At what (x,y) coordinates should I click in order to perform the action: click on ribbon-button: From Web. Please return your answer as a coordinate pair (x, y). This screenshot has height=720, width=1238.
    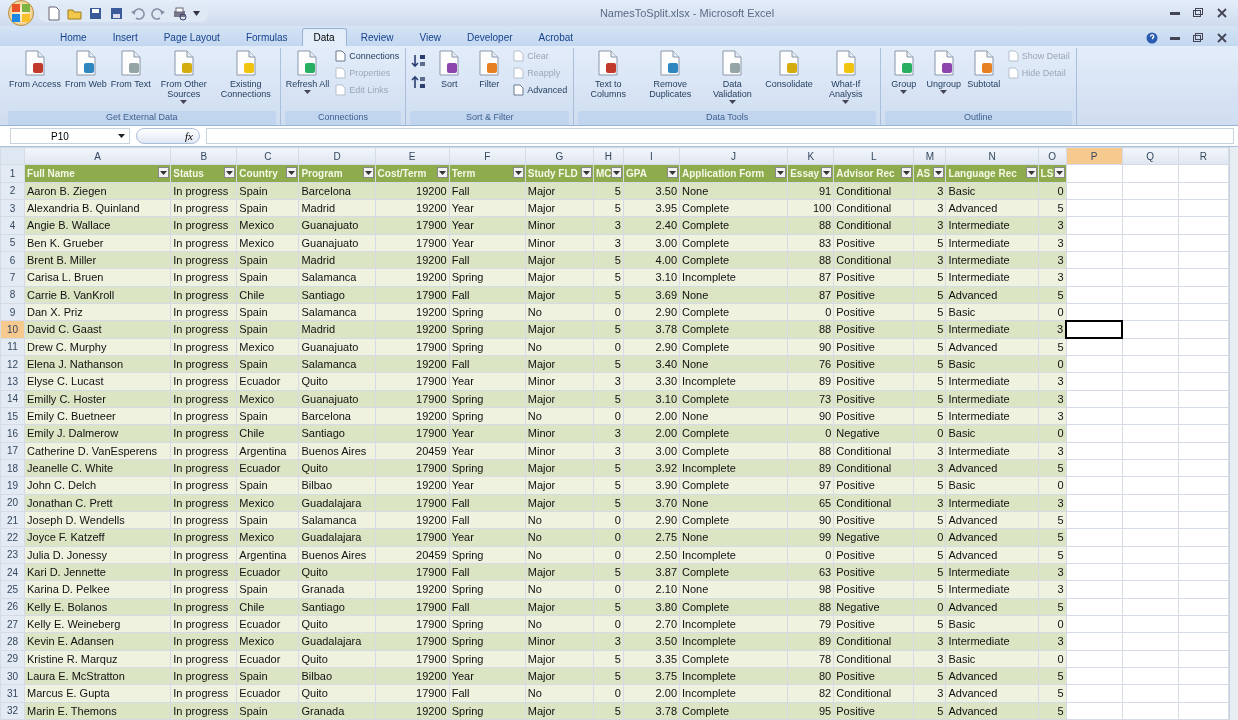
    Looking at the image, I should click on (86, 69).